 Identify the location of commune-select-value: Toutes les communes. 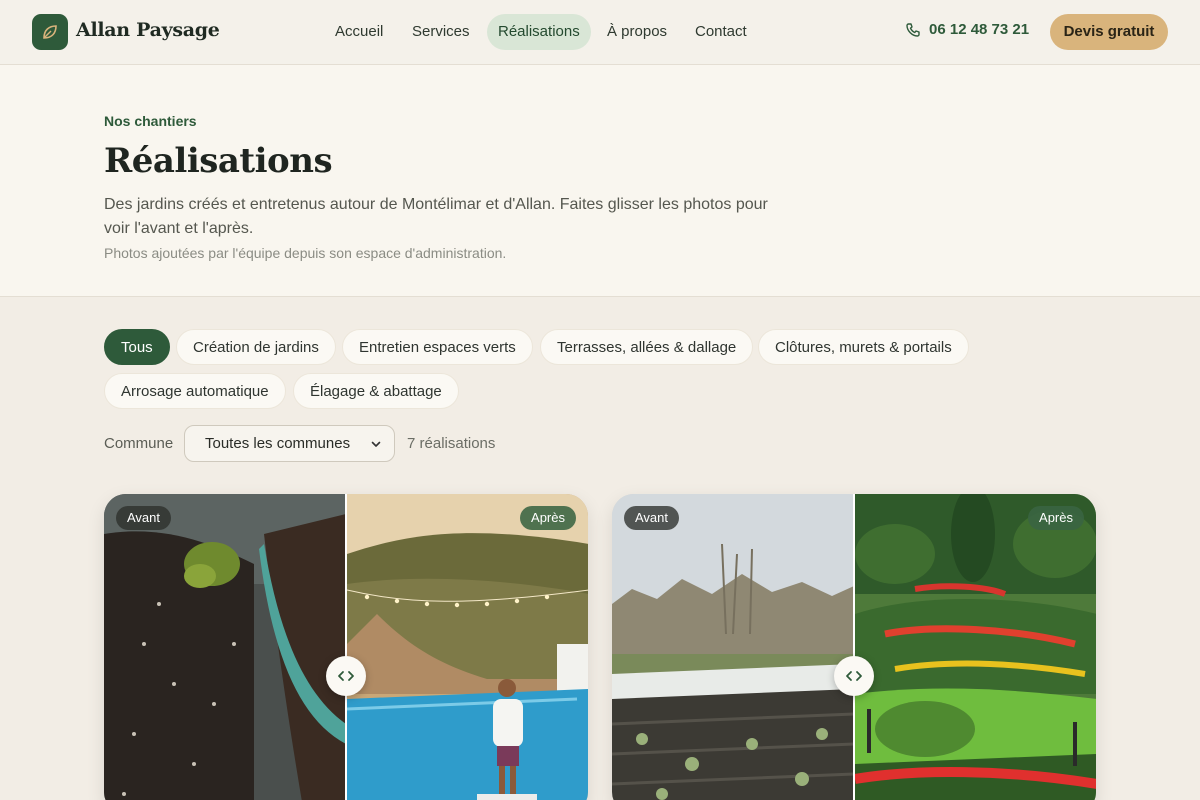
(278, 443).